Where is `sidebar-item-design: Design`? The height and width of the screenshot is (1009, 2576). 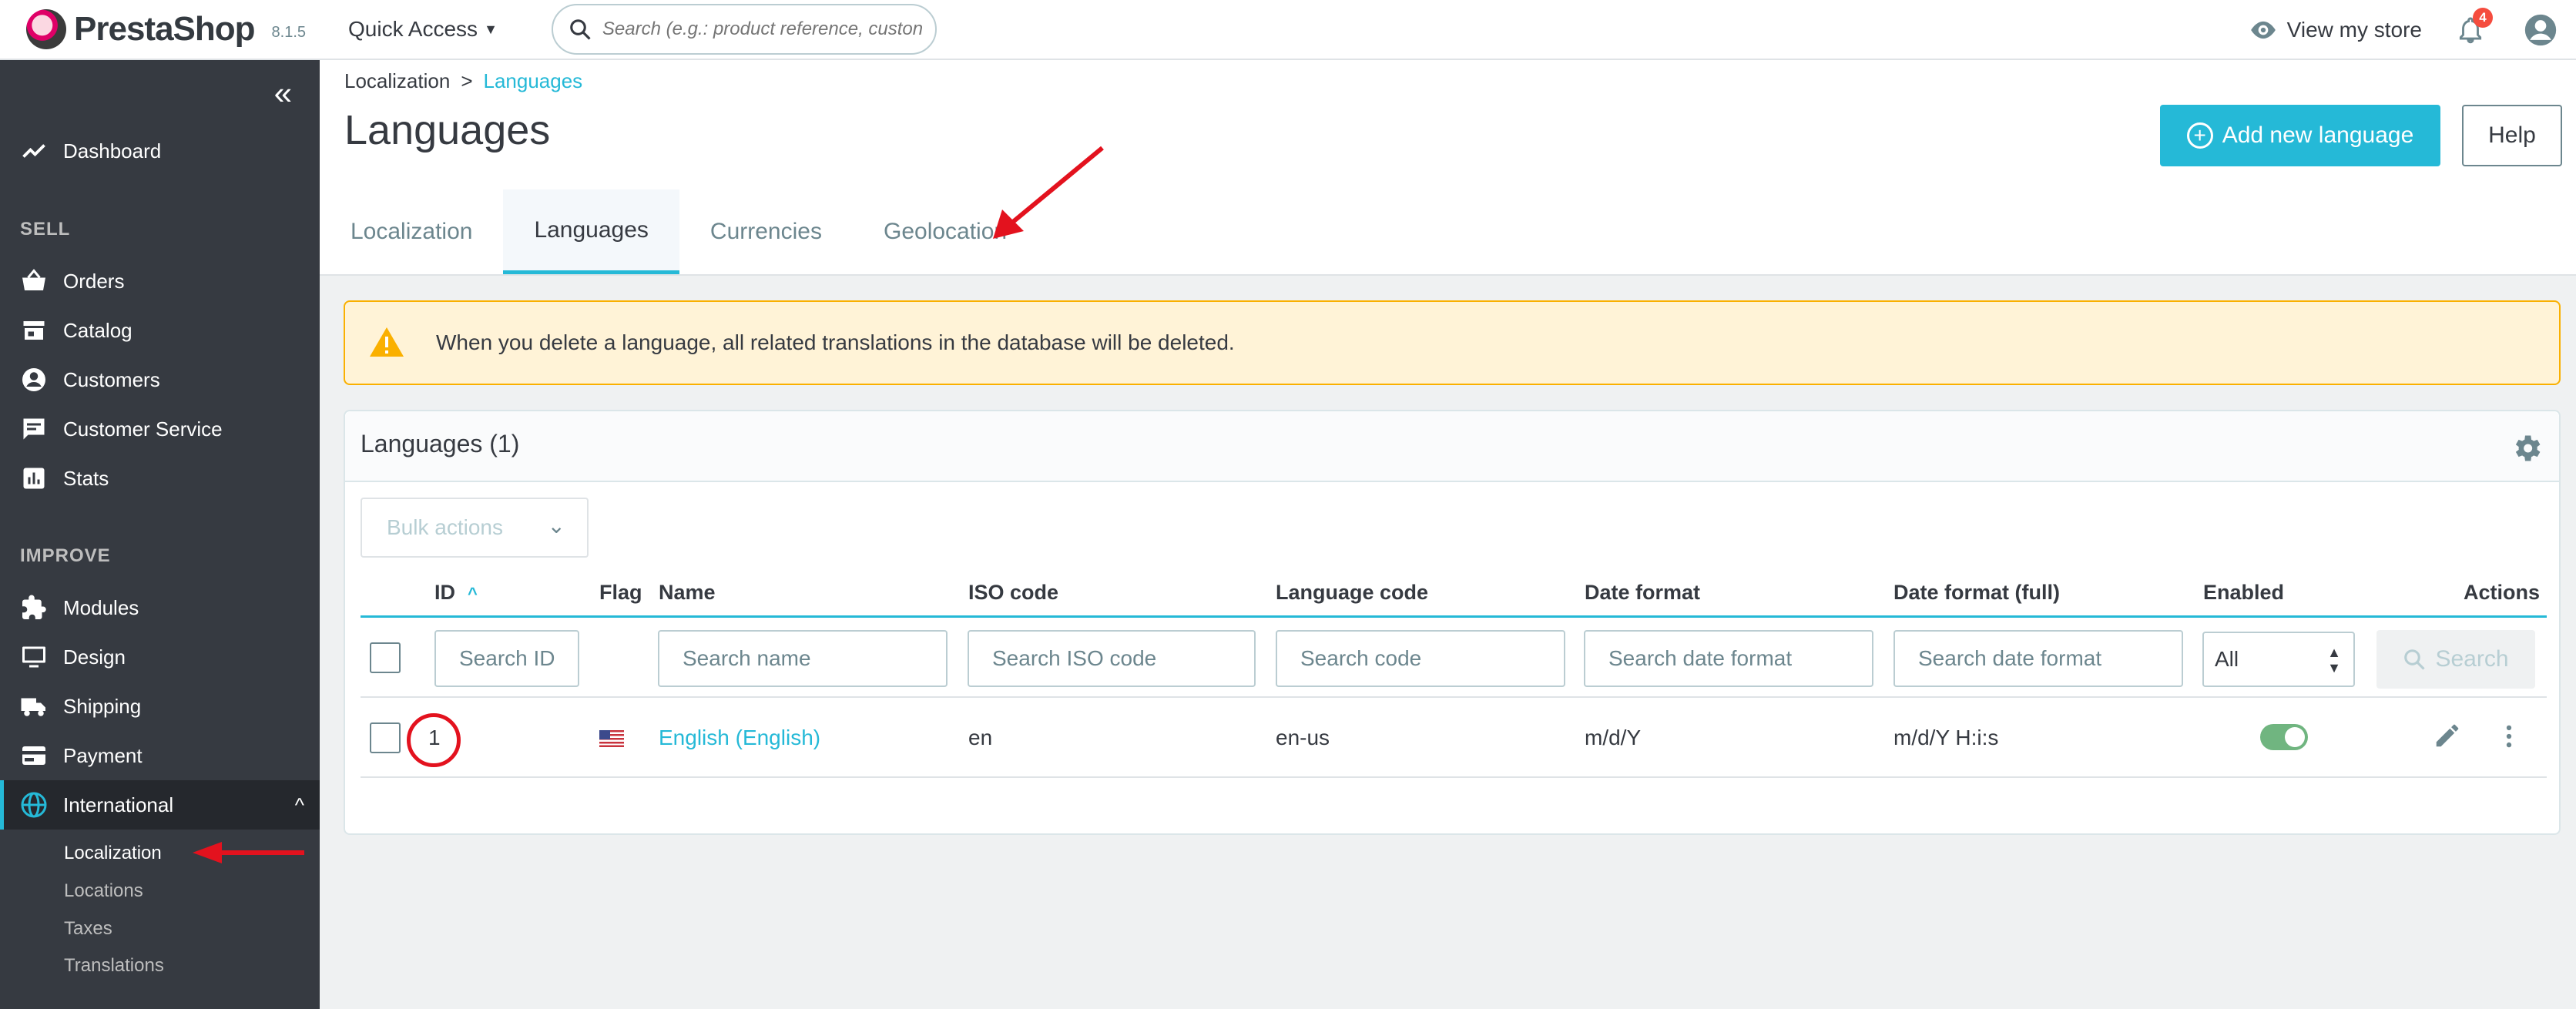 sidebar-item-design: Design is located at coordinates (160, 657).